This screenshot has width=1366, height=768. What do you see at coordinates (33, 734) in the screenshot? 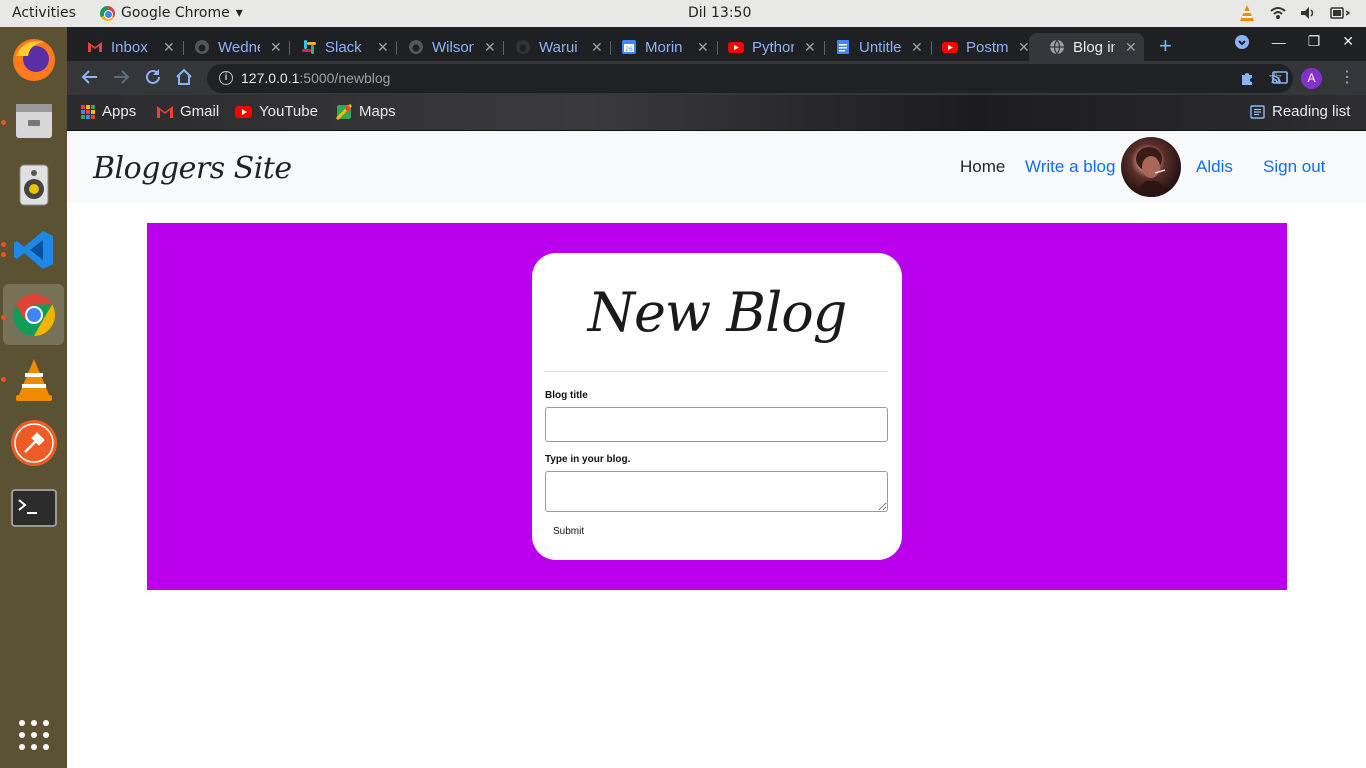
I see `dock-show-apps` at bounding box center [33, 734].